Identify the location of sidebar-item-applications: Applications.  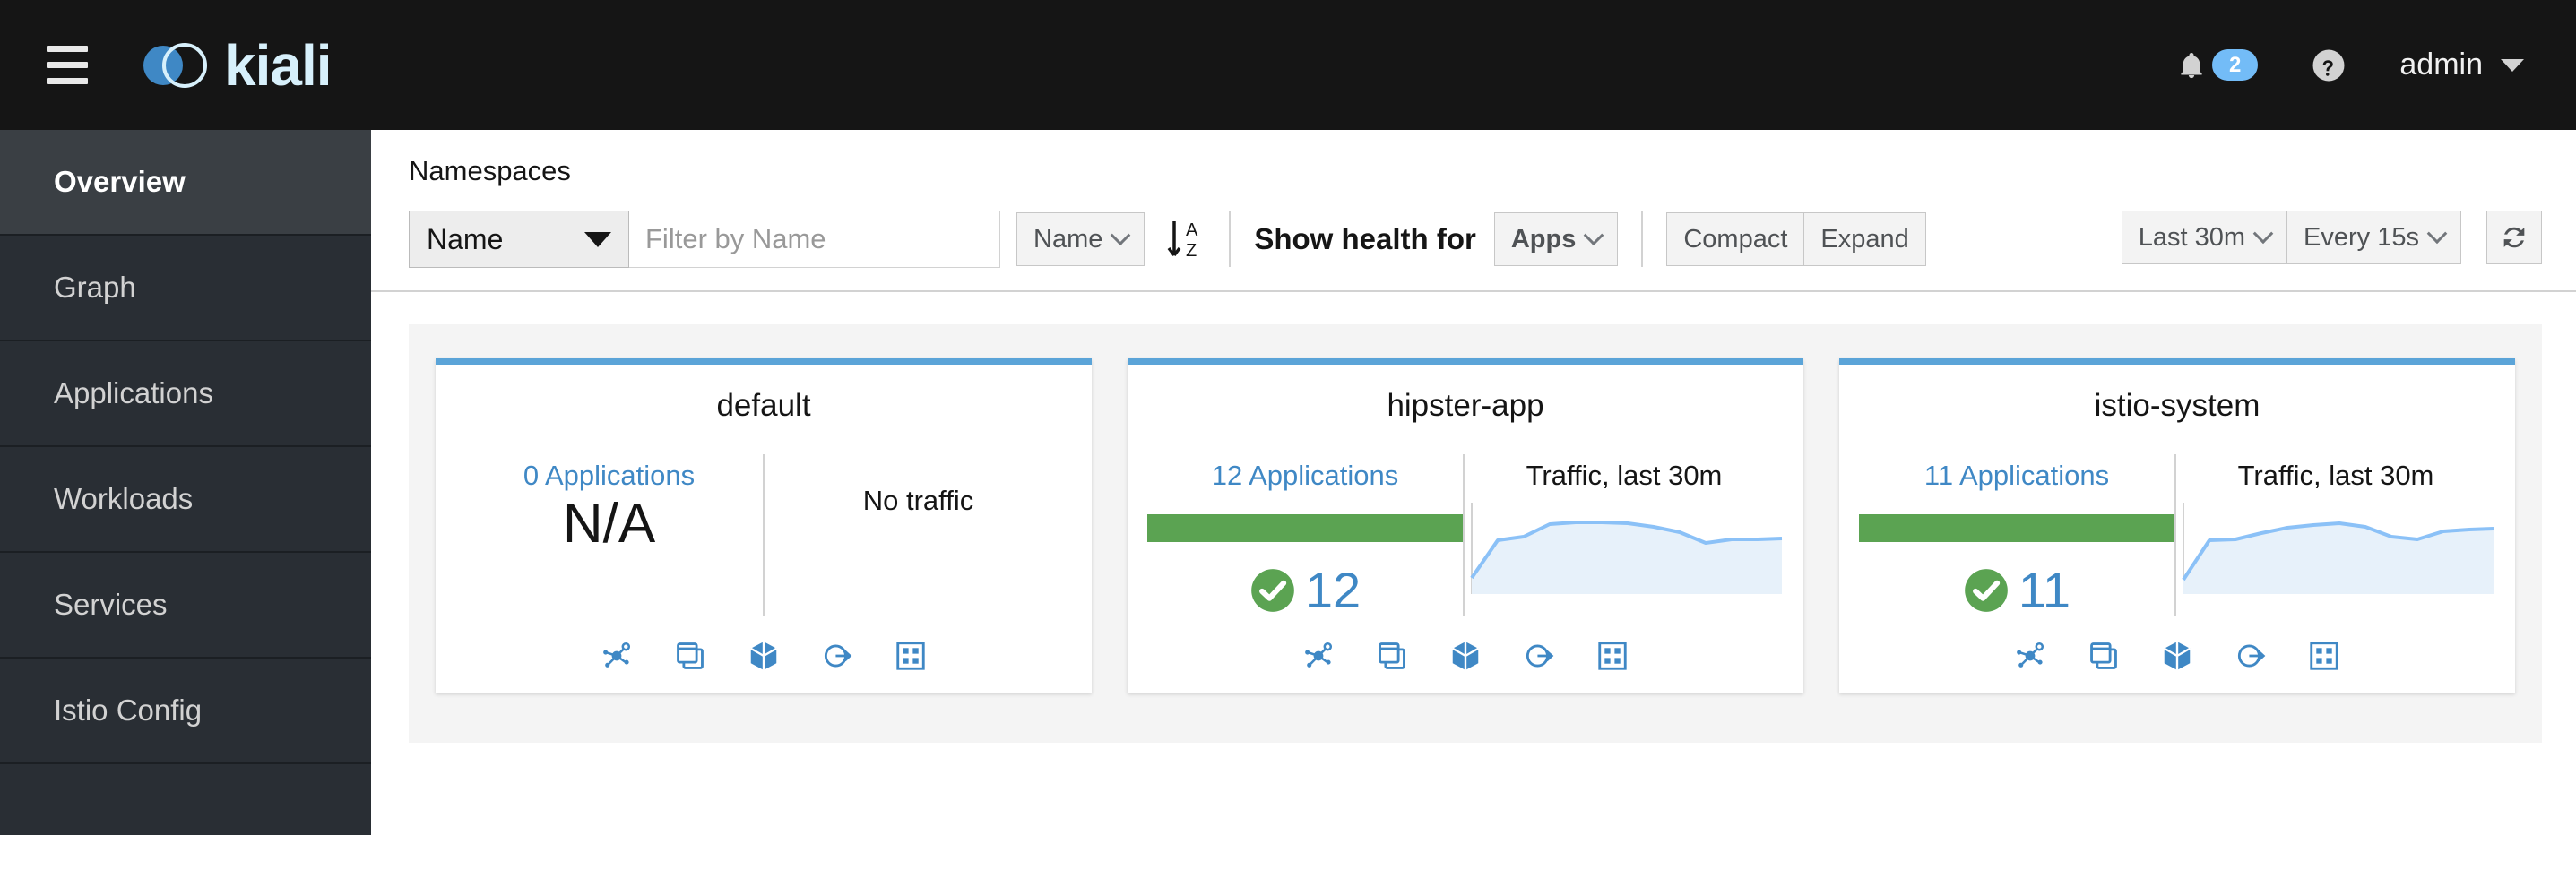
(185, 394).